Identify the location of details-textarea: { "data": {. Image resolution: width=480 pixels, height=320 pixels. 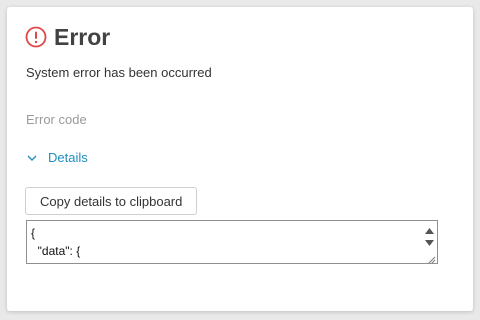
(232, 242).